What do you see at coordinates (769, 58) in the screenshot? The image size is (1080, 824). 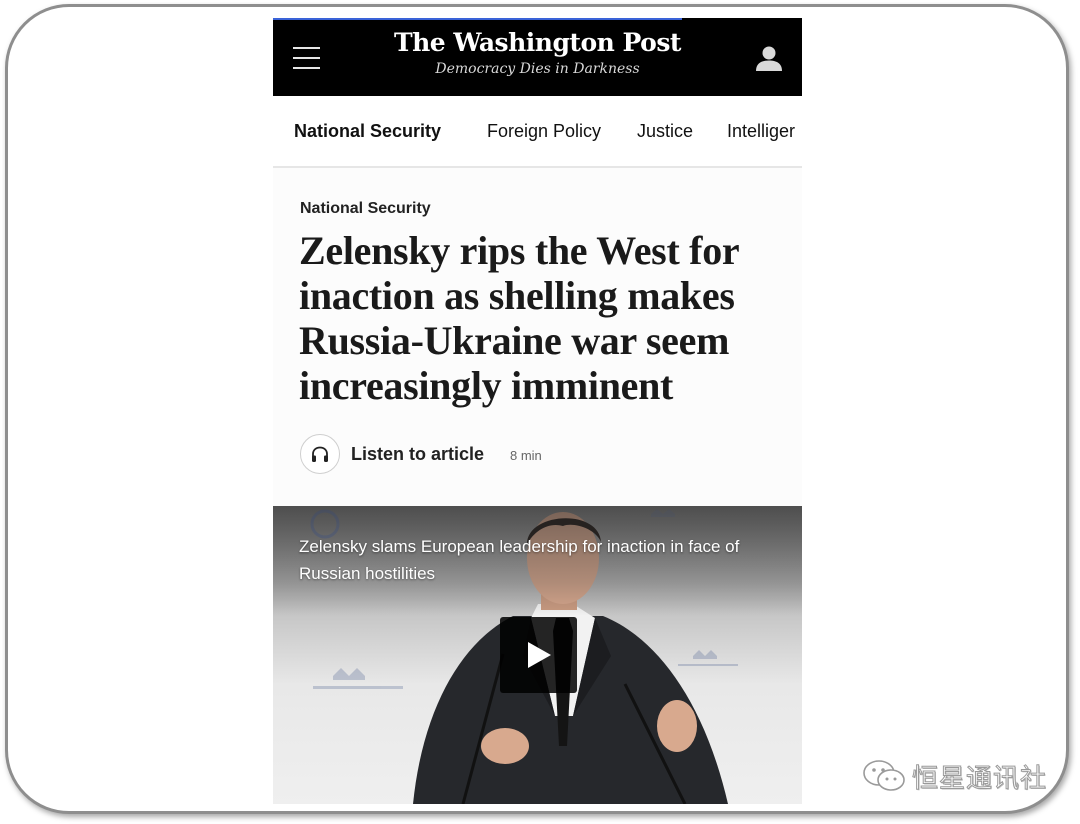 I see `user-icon` at bounding box center [769, 58].